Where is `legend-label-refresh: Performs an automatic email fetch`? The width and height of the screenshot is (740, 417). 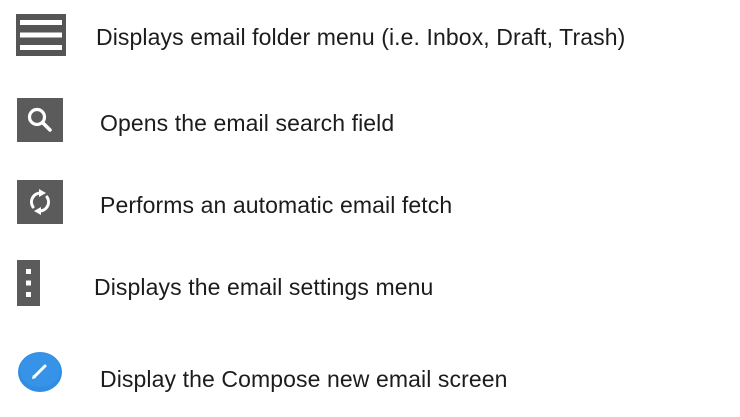
legend-label-refresh: Performs an automatic email fetch is located at coordinates (276, 205).